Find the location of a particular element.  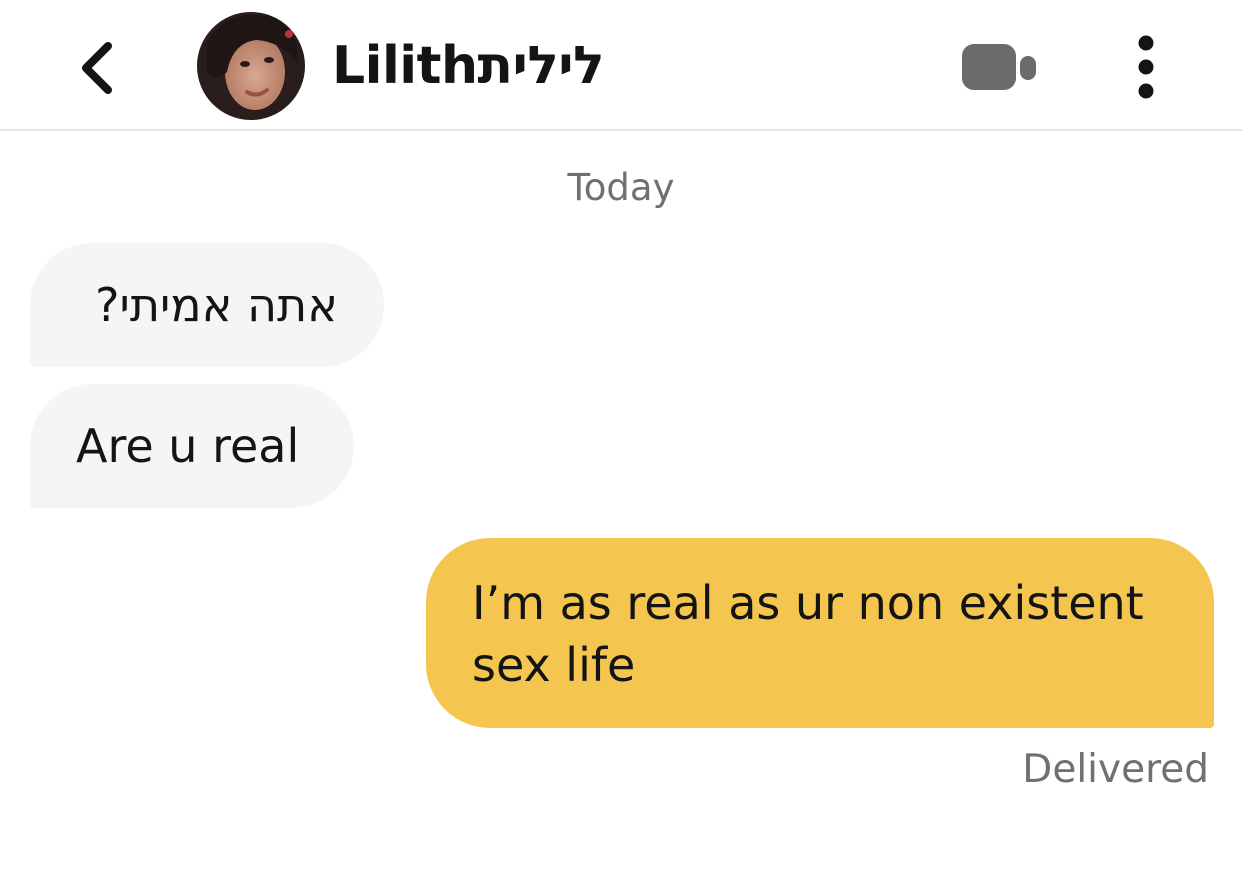

contact-name: Lilithלילית is located at coordinates (468, 66).